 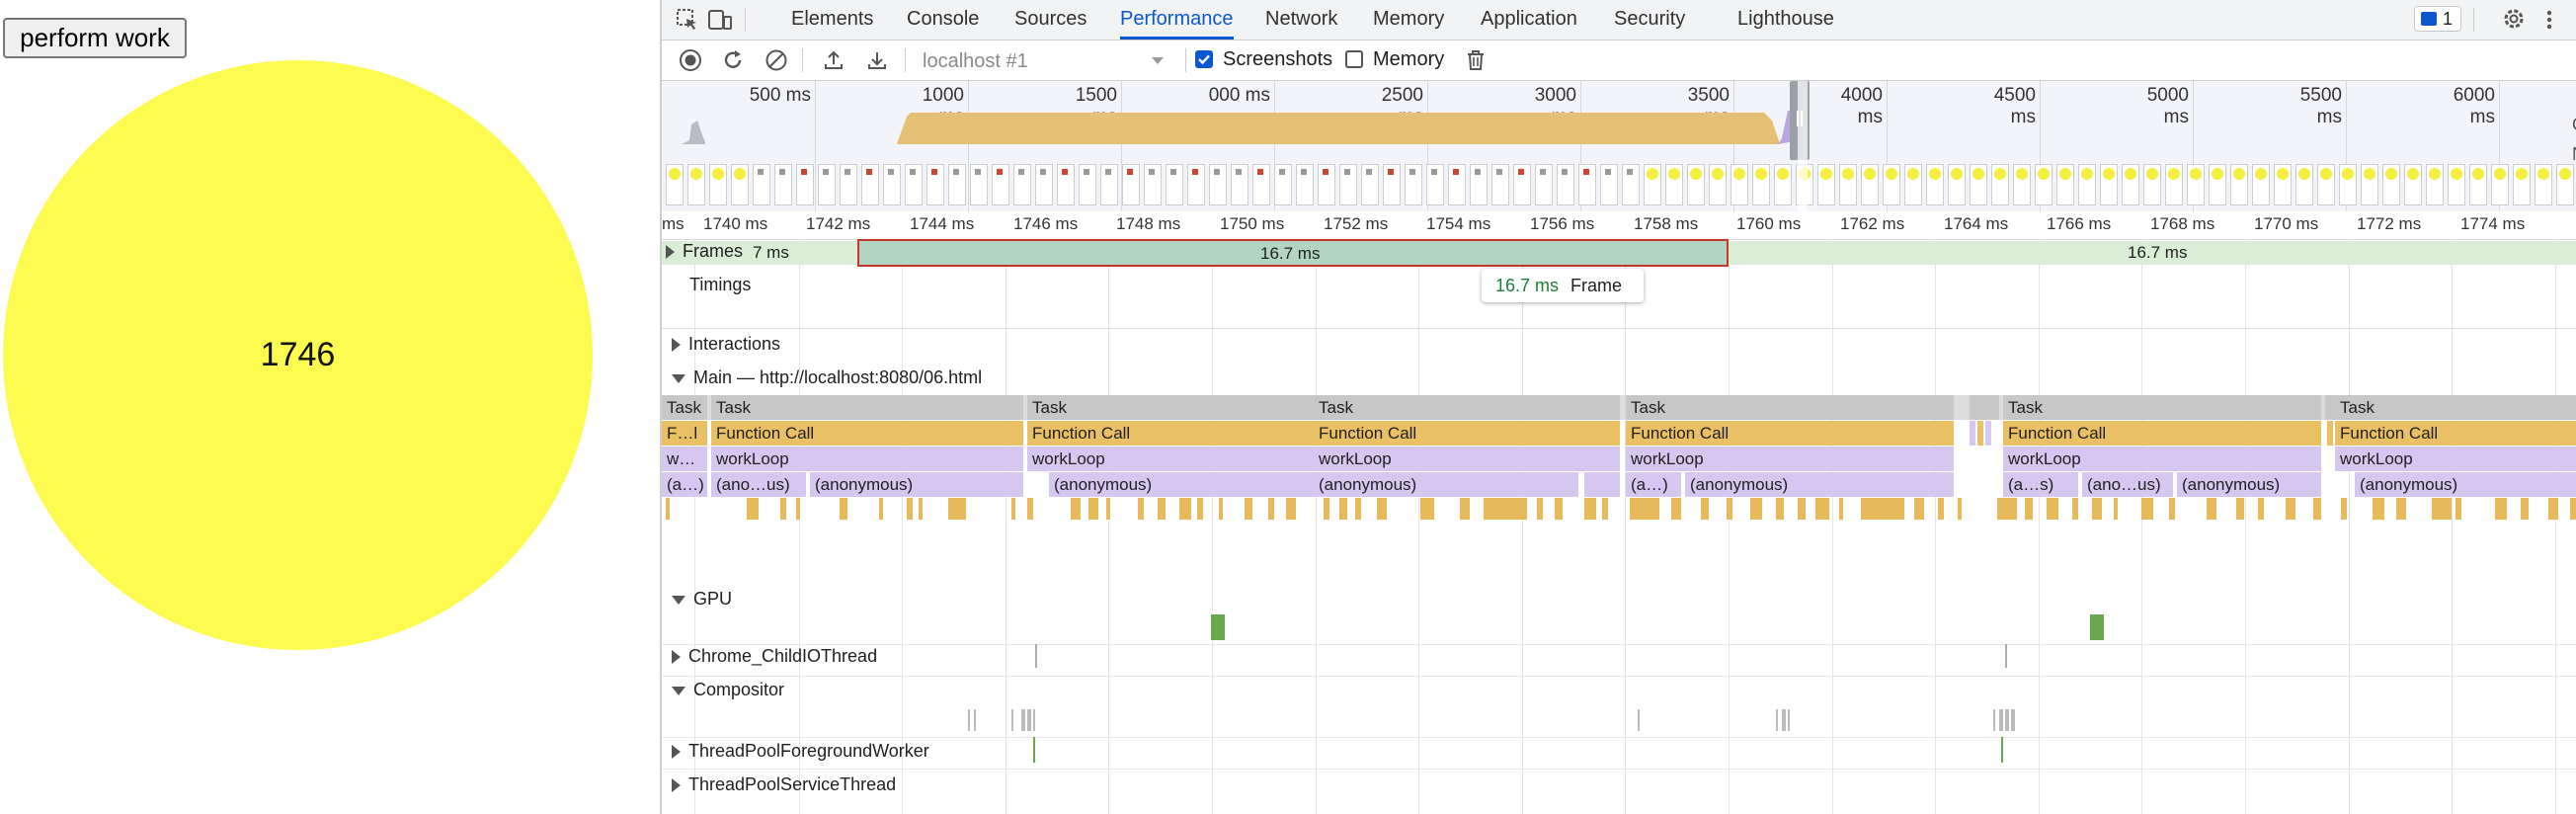 I want to click on settings-gear-icon, so click(x=2514, y=19).